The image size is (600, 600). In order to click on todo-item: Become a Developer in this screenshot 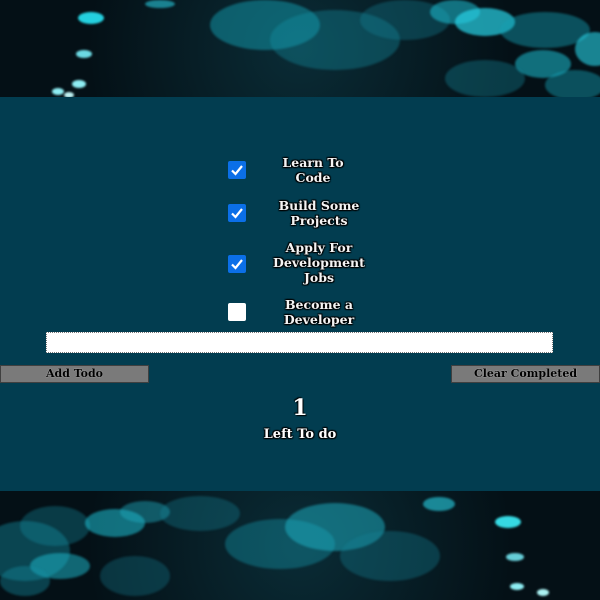, I will do `click(306, 312)`.